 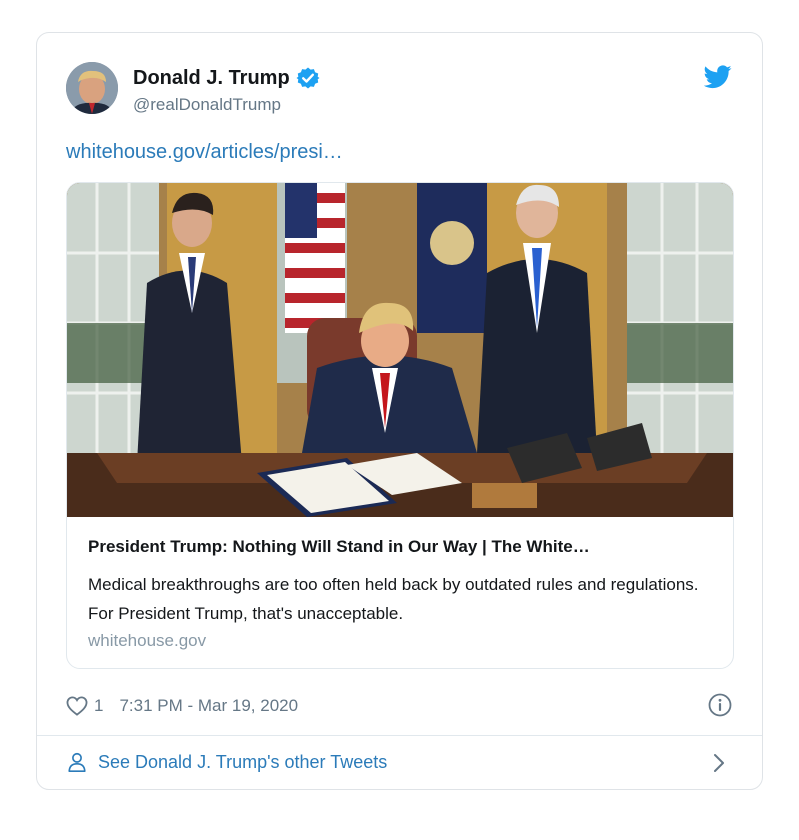 What do you see at coordinates (720, 705) in the screenshot?
I see `info-icon` at bounding box center [720, 705].